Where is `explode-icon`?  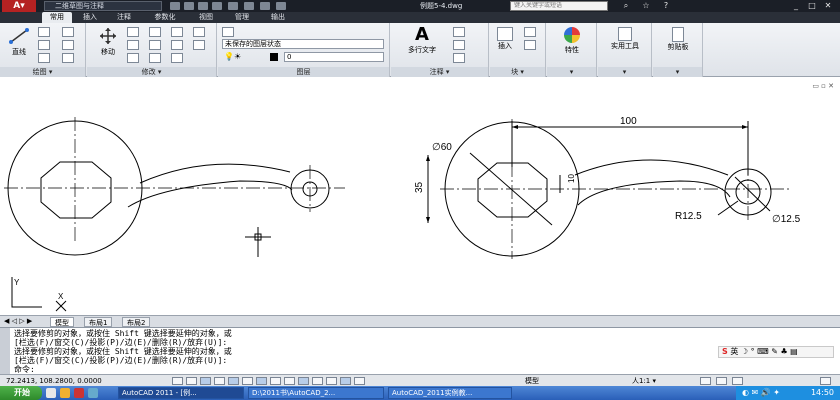 explode-icon is located at coordinates (199, 32).